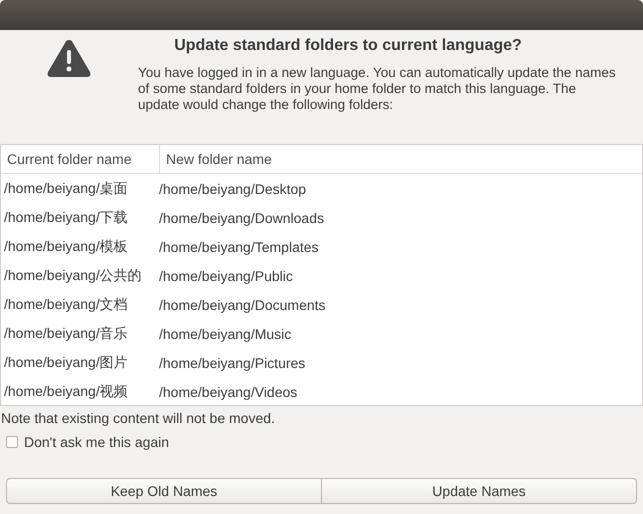 The height and width of the screenshot is (514, 643). What do you see at coordinates (73, 275) in the screenshot?
I see `table-cell-text: /home/beiyang/公共的` at bounding box center [73, 275].